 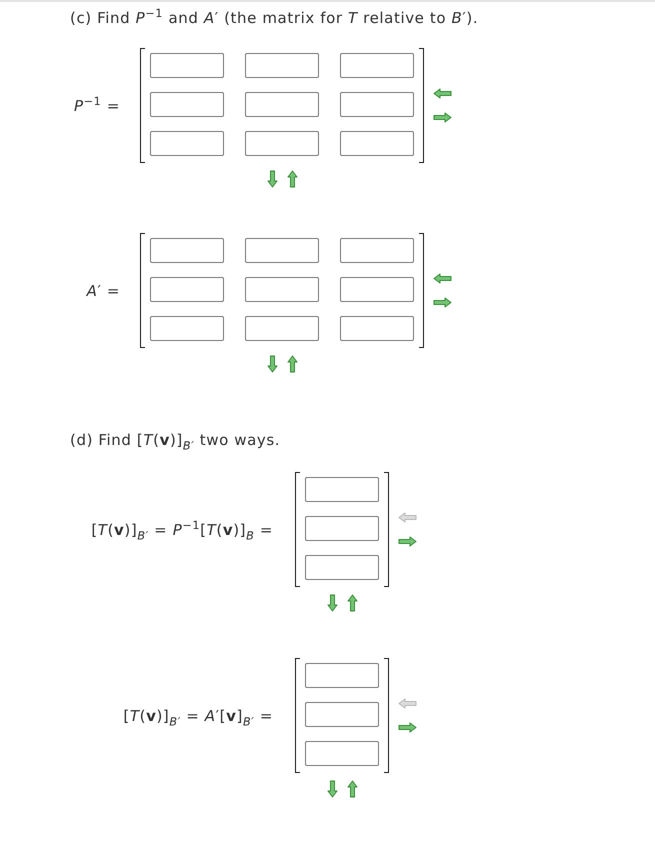 What do you see at coordinates (198, 715) in the screenshot?
I see `equation-label: [T(v)]$_{B′}$ = A′[v]$_{B′}$ =` at bounding box center [198, 715].